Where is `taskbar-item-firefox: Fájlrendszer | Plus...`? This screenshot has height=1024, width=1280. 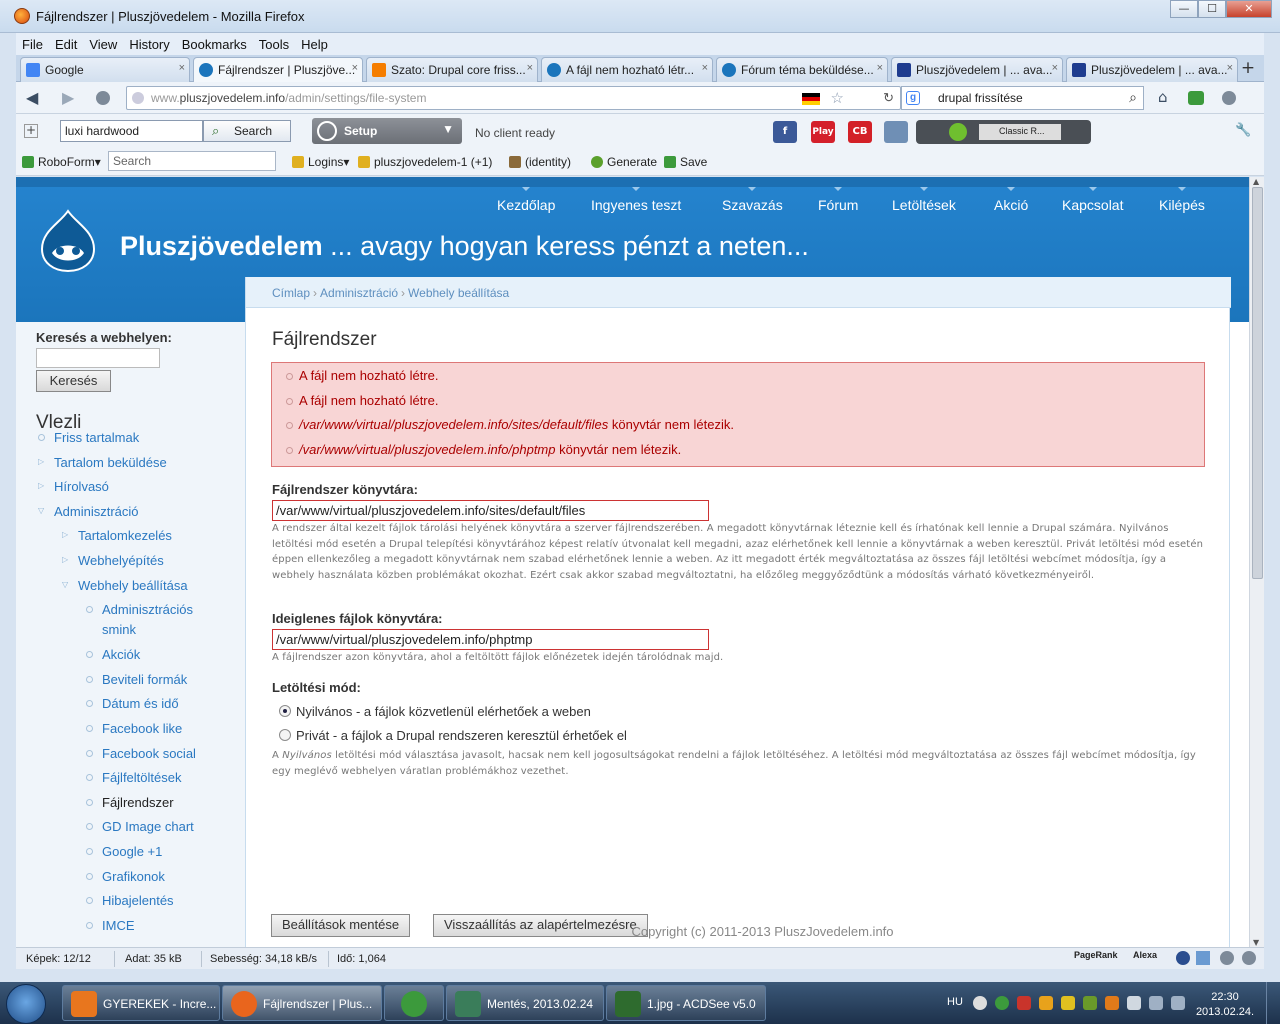 taskbar-item-firefox: Fájlrendszer | Plus... is located at coordinates (302, 1003).